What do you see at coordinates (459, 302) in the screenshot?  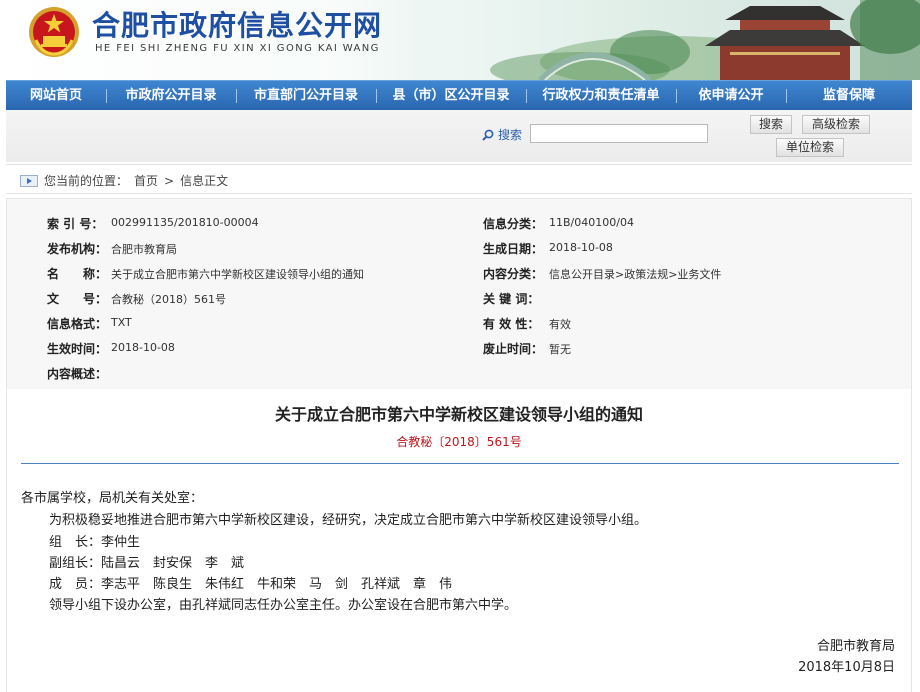 I see `meta-row: 文 号： 合教秘（2018）561号 关 键 词：` at bounding box center [459, 302].